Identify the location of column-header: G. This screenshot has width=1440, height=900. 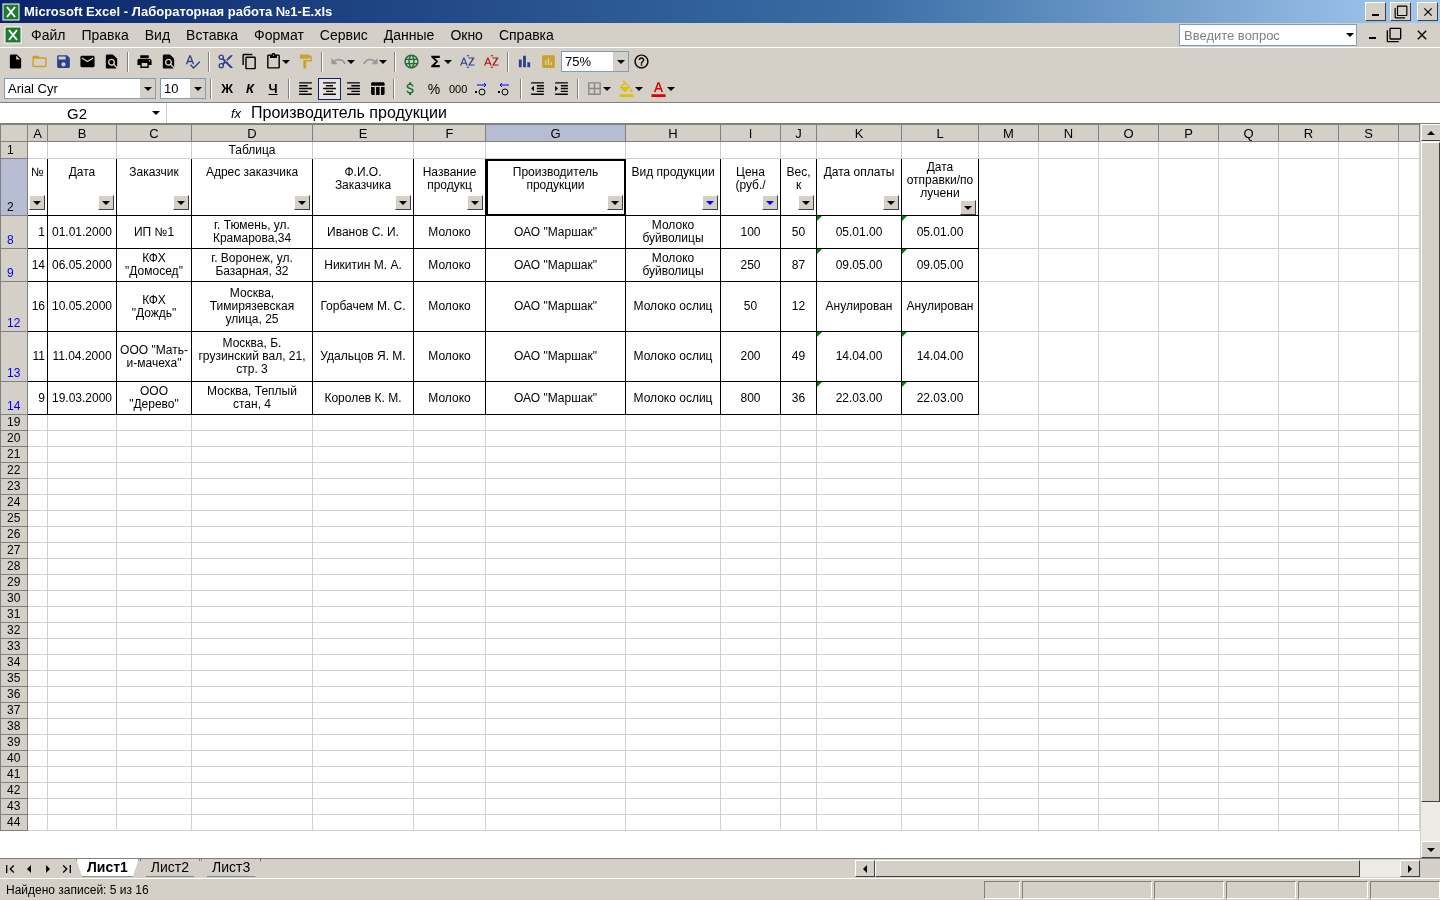
(555, 133).